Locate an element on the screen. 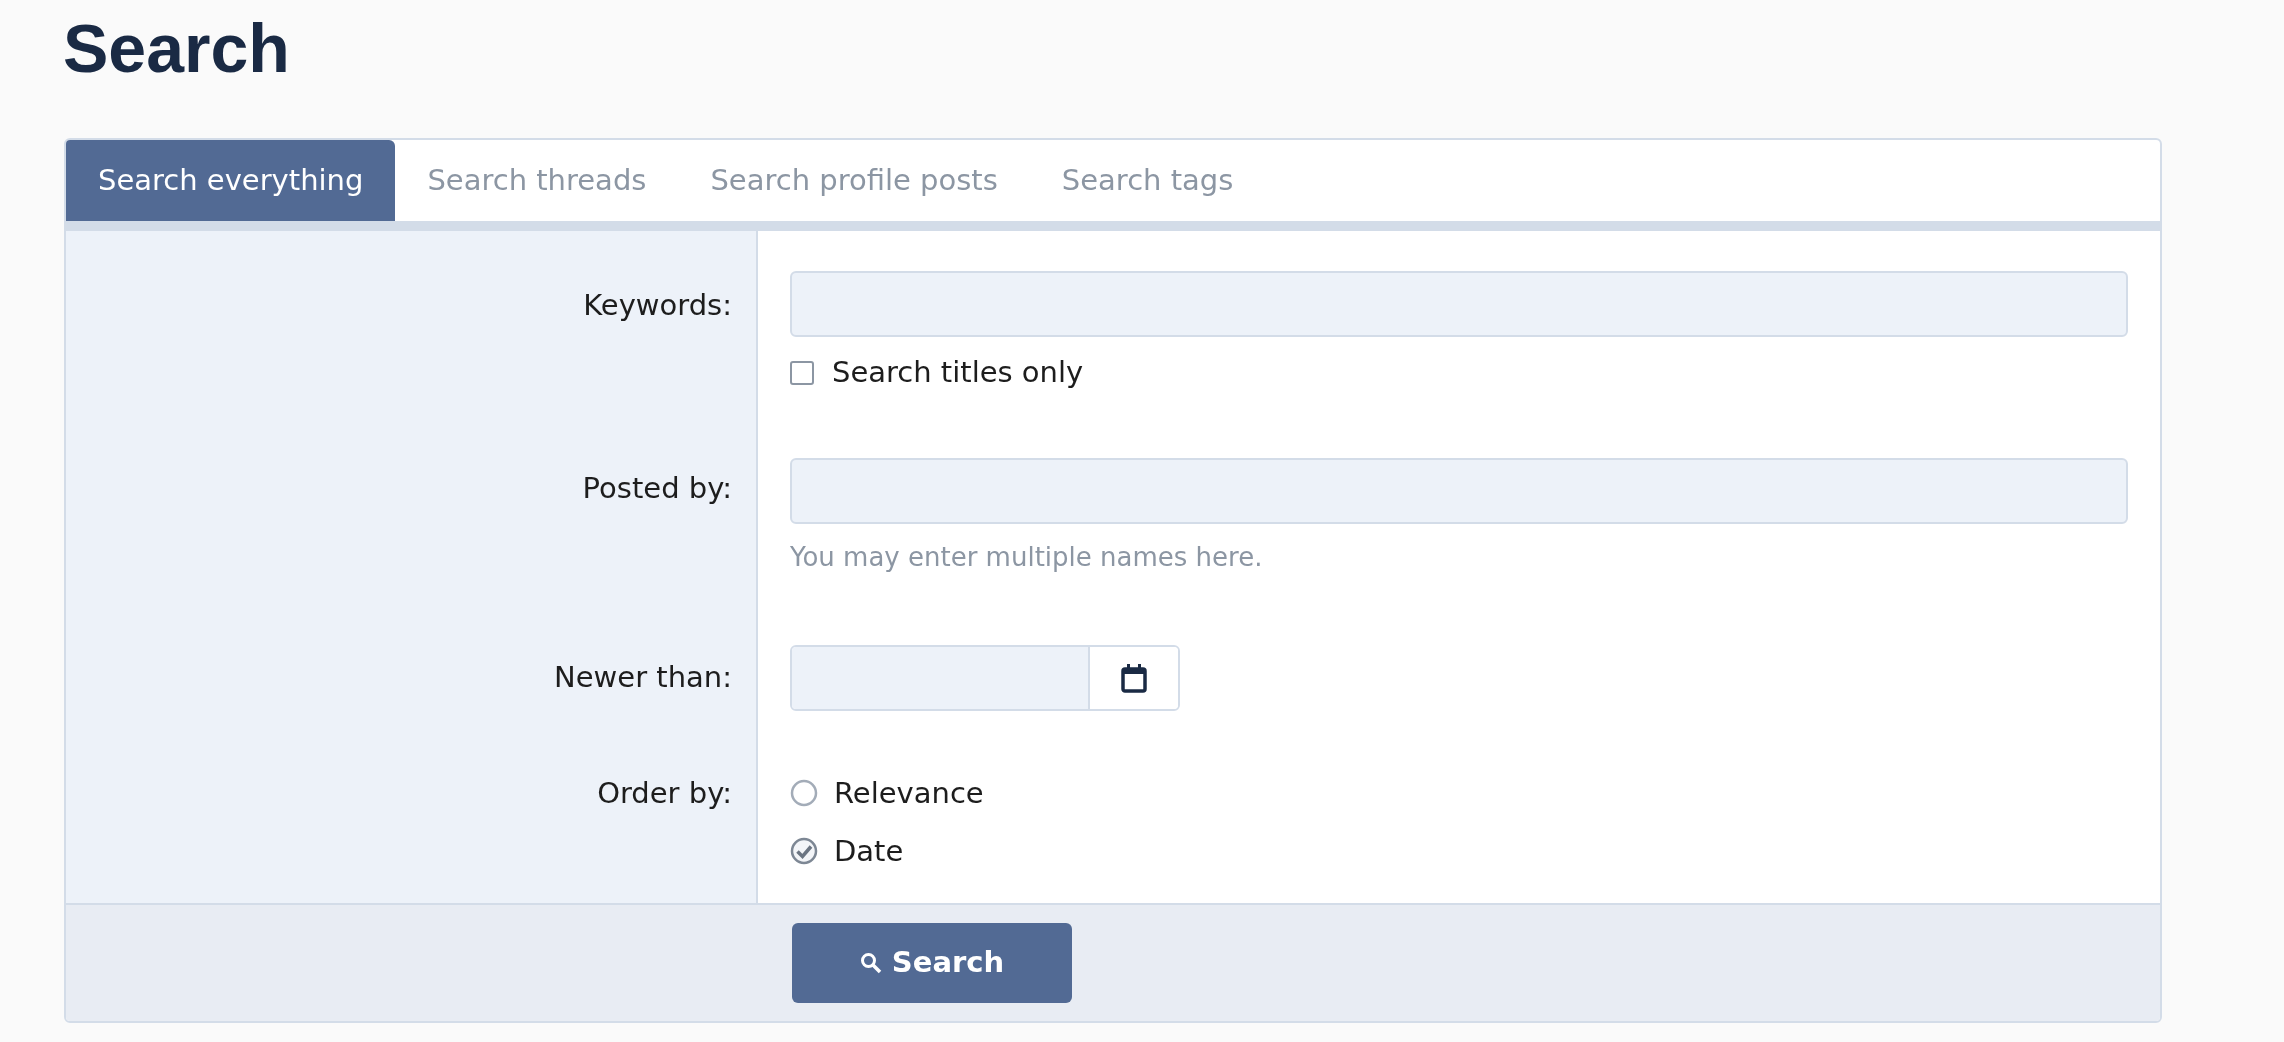  field-label: Posted by: is located at coordinates (657, 488).